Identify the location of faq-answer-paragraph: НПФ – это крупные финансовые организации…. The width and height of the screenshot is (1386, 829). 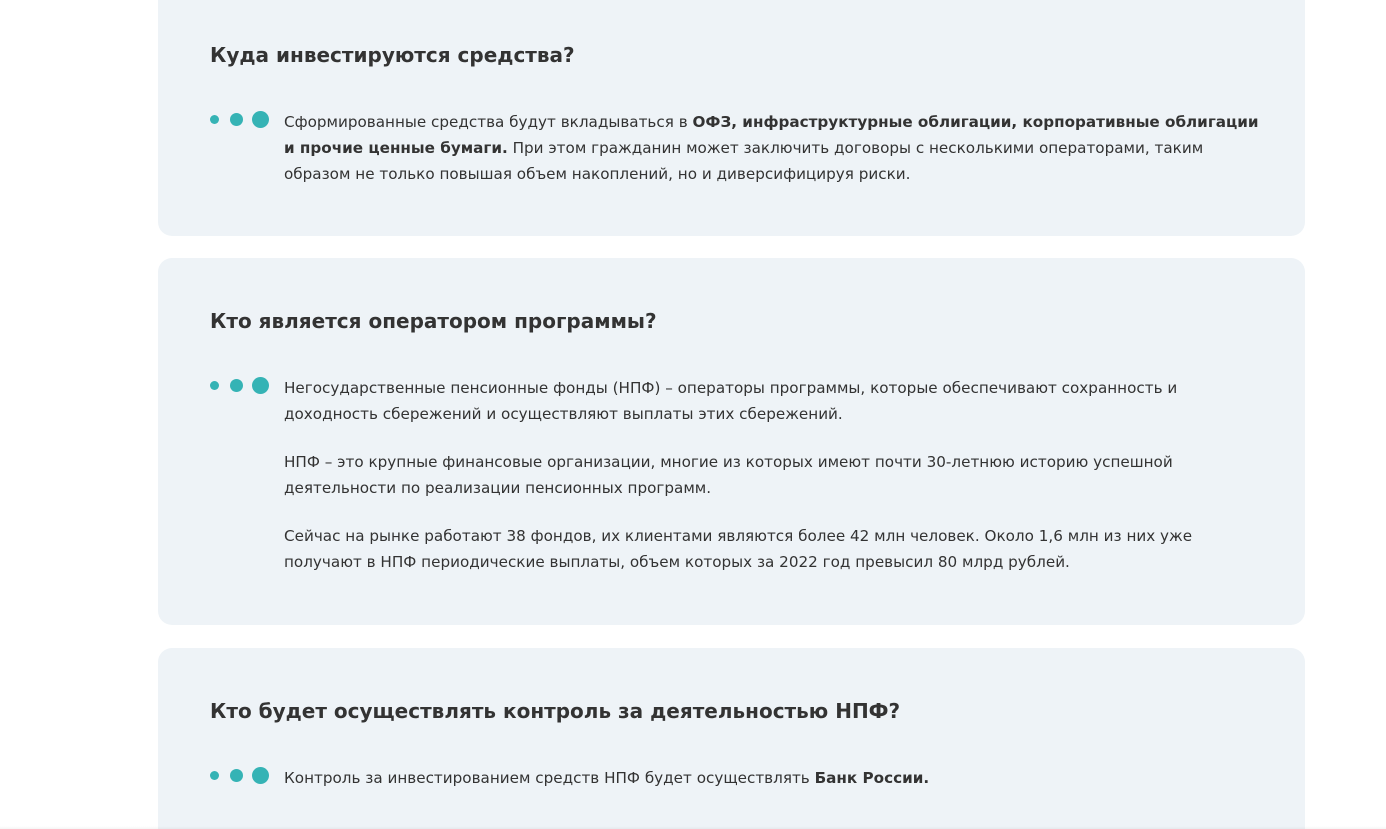
(774, 475).